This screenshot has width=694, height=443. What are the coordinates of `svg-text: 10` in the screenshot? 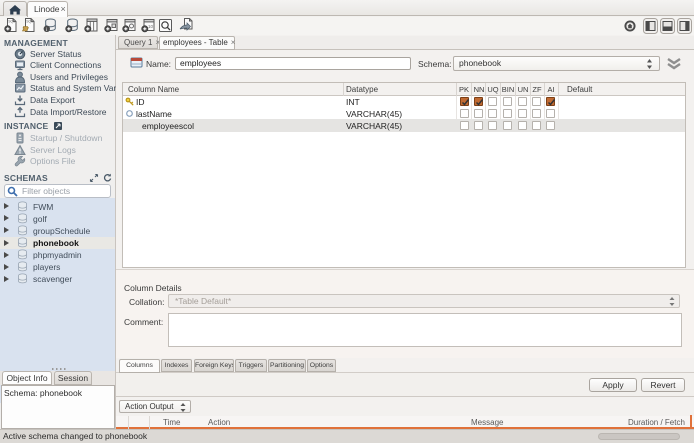 It's located at (151, 26).